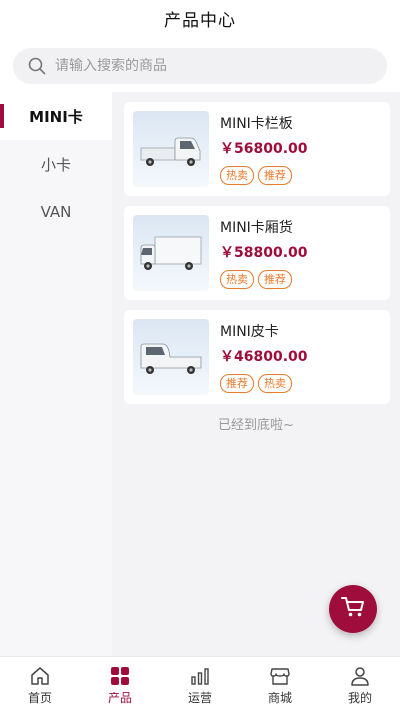  I want to click on product-price: ￥46800.00, so click(264, 357).